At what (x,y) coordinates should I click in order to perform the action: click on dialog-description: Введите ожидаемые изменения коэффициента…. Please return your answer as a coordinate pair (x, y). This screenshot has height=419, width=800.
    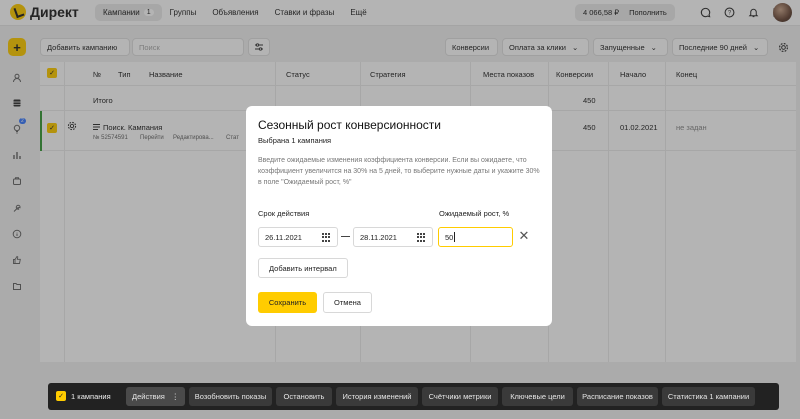
    Looking at the image, I should click on (399, 171).